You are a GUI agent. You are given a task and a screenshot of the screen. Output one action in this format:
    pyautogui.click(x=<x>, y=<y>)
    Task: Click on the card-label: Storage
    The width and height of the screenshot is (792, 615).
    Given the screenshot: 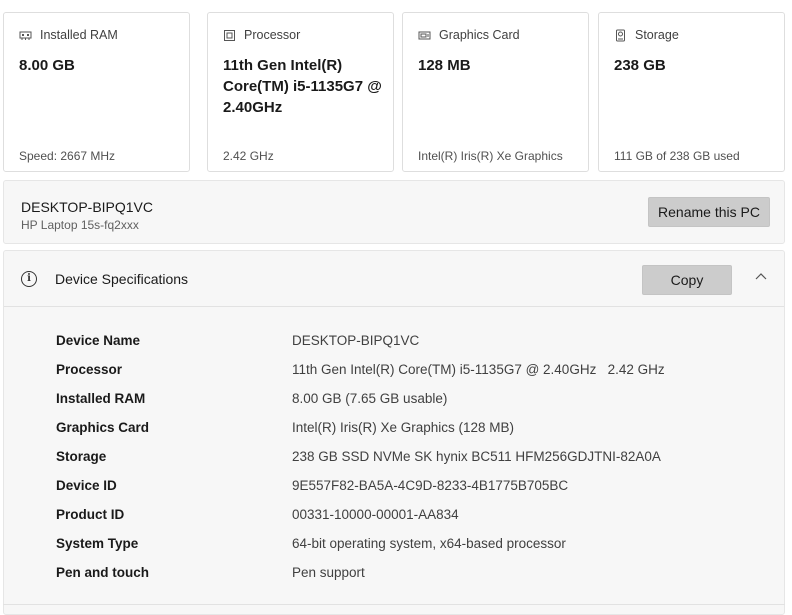 What is the action you would take?
    pyautogui.click(x=657, y=35)
    